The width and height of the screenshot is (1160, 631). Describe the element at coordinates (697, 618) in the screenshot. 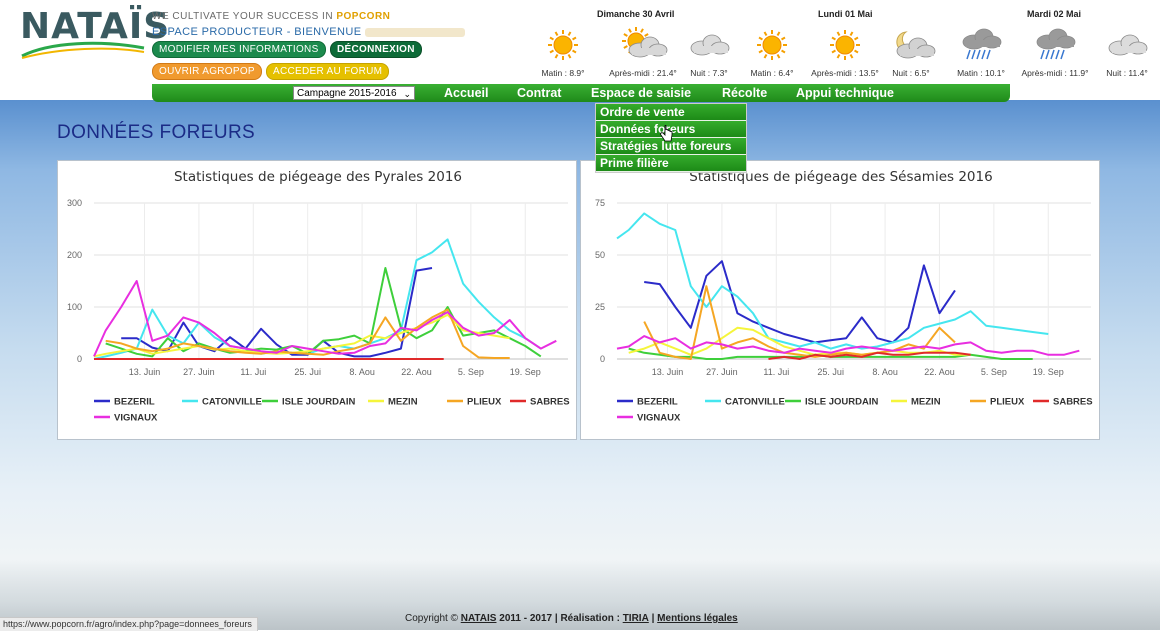

I see `footer-mentions-link: Mentions légales` at that location.